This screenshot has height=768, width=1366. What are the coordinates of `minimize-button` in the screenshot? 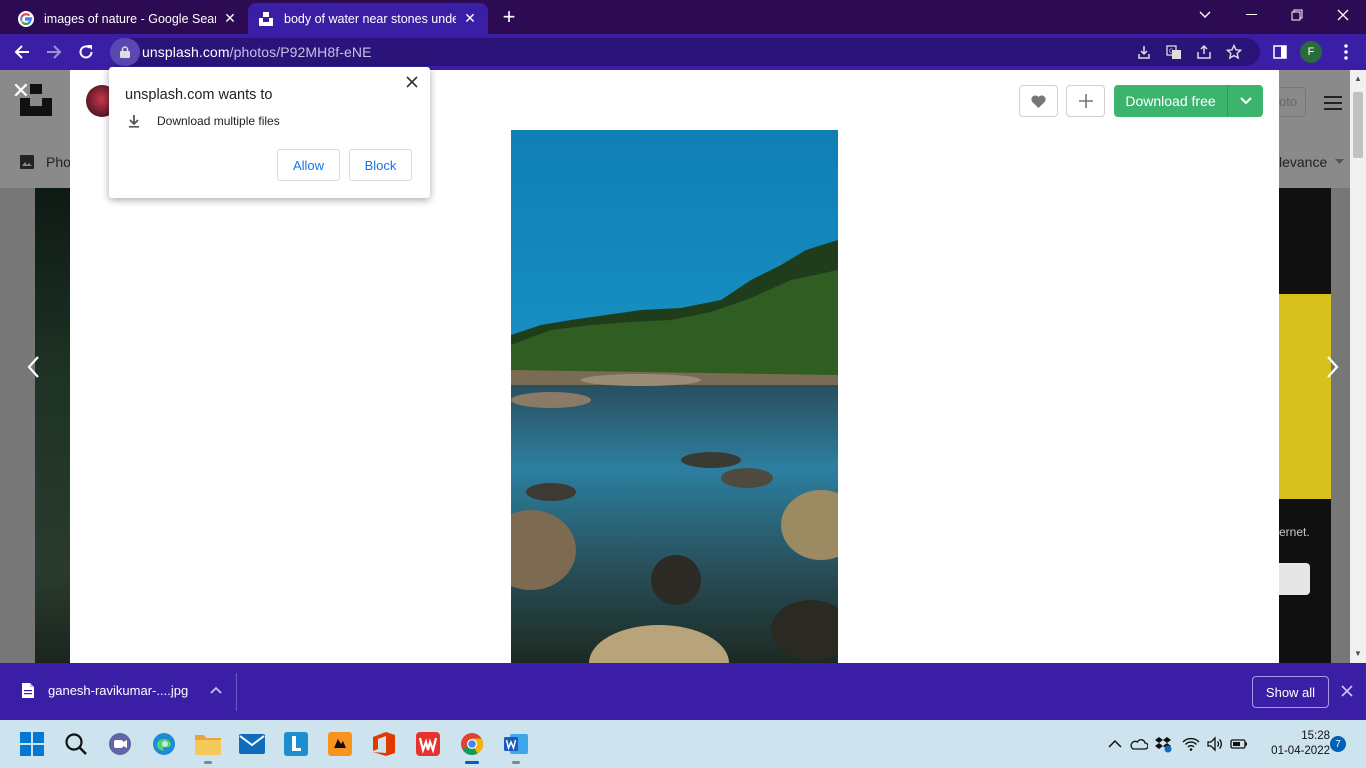 It's located at (1251, 15).